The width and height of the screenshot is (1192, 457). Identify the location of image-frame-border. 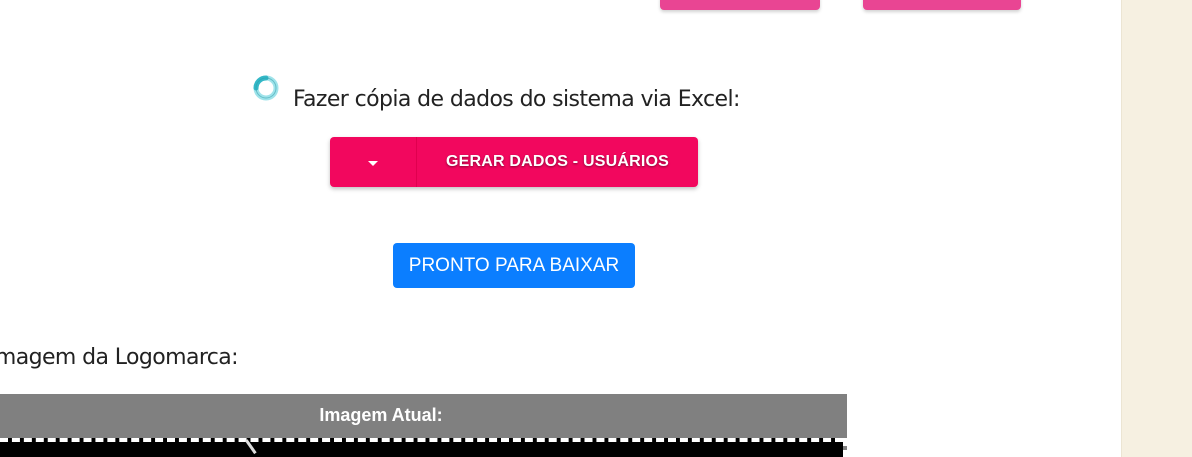
(843, 447).